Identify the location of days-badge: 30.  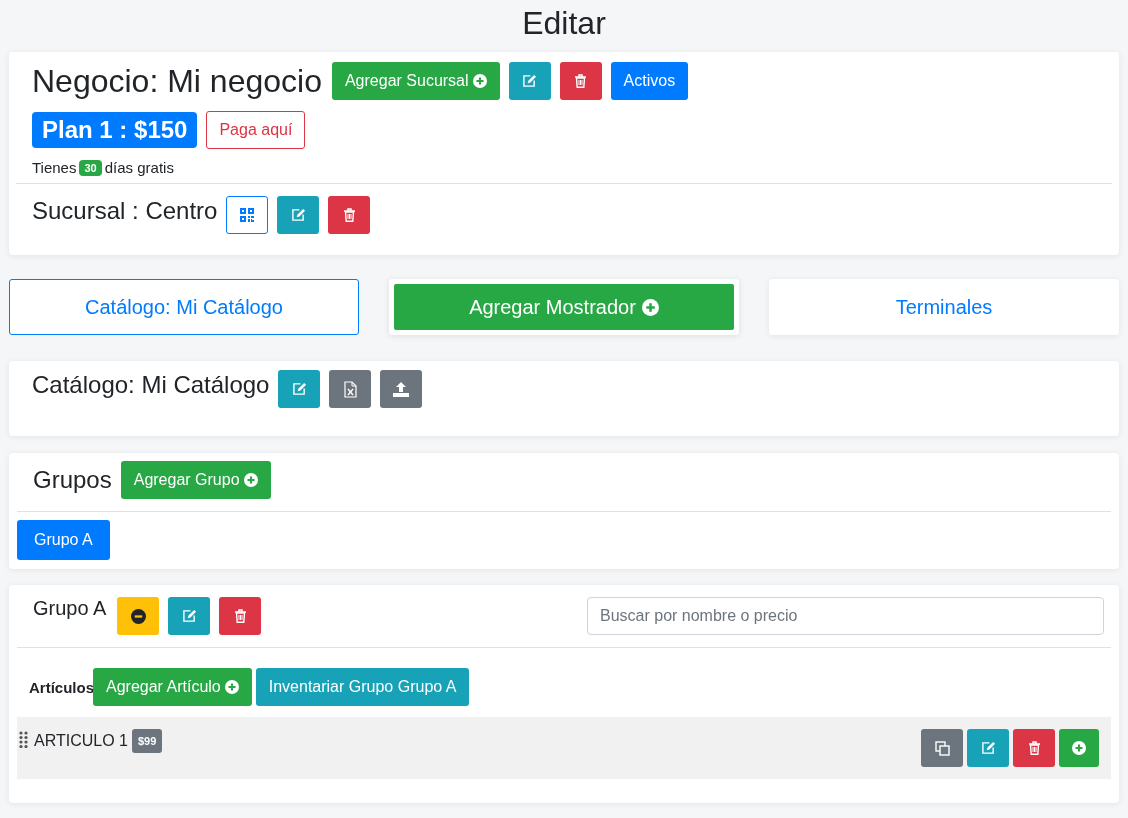
(90, 167).